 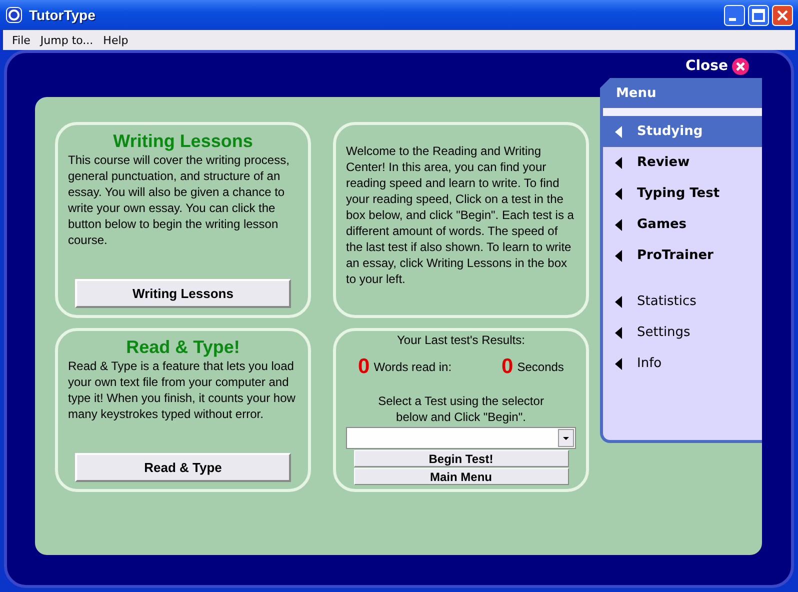 I want to click on instructions-text: Select a Test using the selector below and Click "Begin"., so click(x=461, y=409).